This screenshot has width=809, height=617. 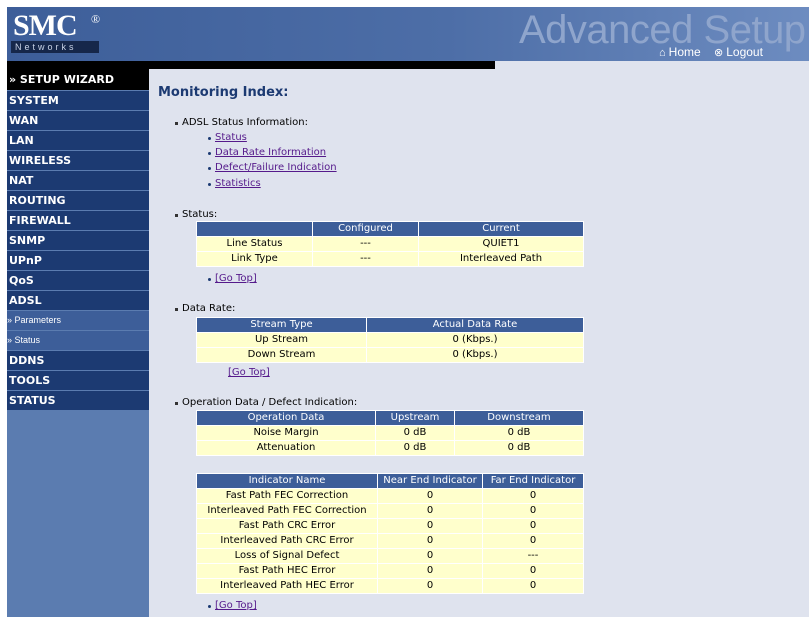 I want to click on status-col-configured: Configured, so click(x=365, y=229).